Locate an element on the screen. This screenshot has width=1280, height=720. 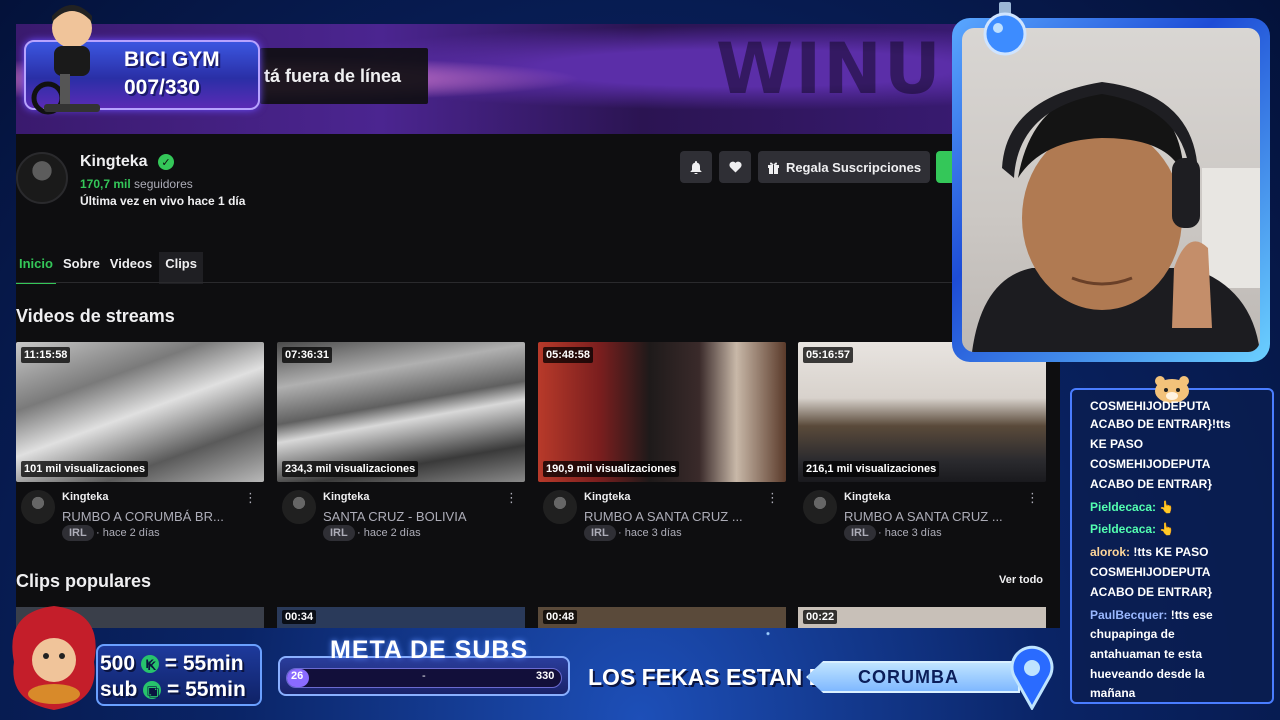
duration-badge: 05:48:58 is located at coordinates (568, 355).